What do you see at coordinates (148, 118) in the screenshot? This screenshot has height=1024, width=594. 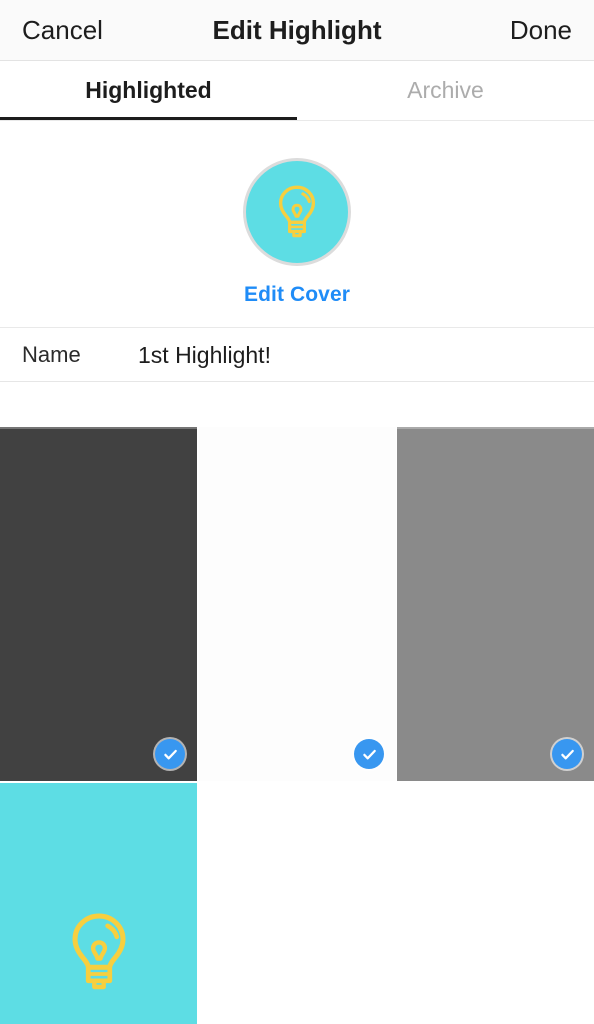 I see `tab-active-underline` at bounding box center [148, 118].